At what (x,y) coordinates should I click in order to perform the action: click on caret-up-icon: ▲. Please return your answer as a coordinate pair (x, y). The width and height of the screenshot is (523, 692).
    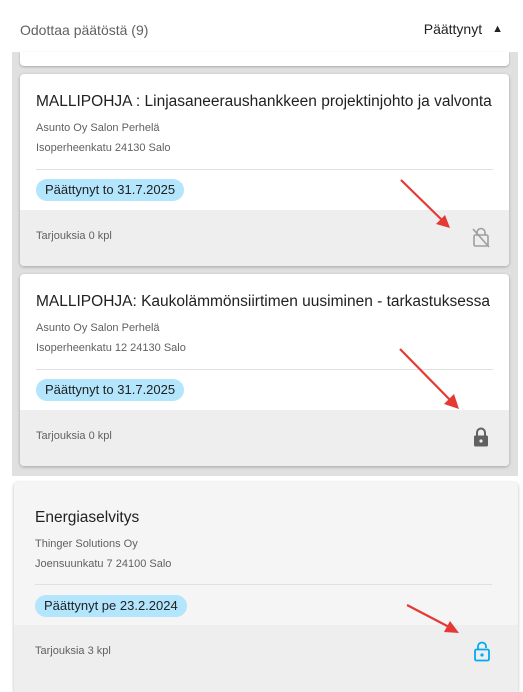
    Looking at the image, I should click on (497, 29).